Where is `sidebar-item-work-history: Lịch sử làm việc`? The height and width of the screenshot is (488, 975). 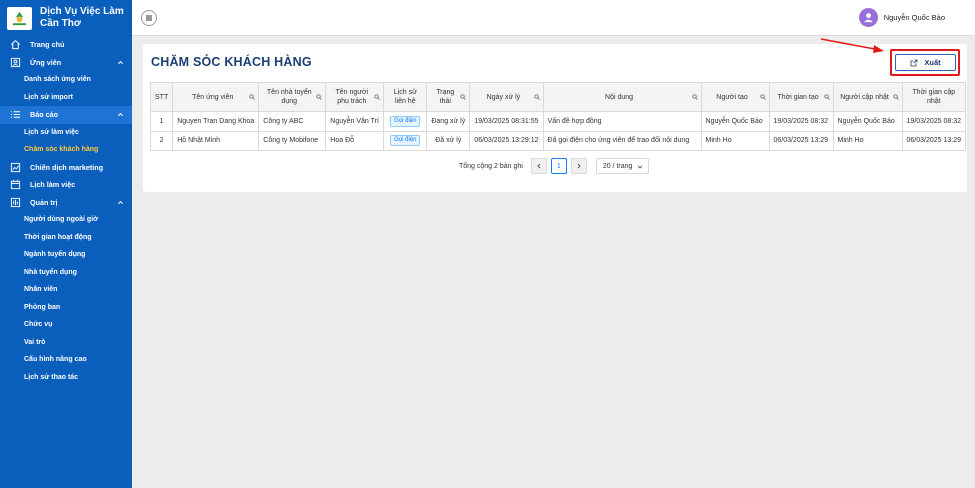
sidebar-item-work-history: Lịch sử làm việc is located at coordinates (66, 133).